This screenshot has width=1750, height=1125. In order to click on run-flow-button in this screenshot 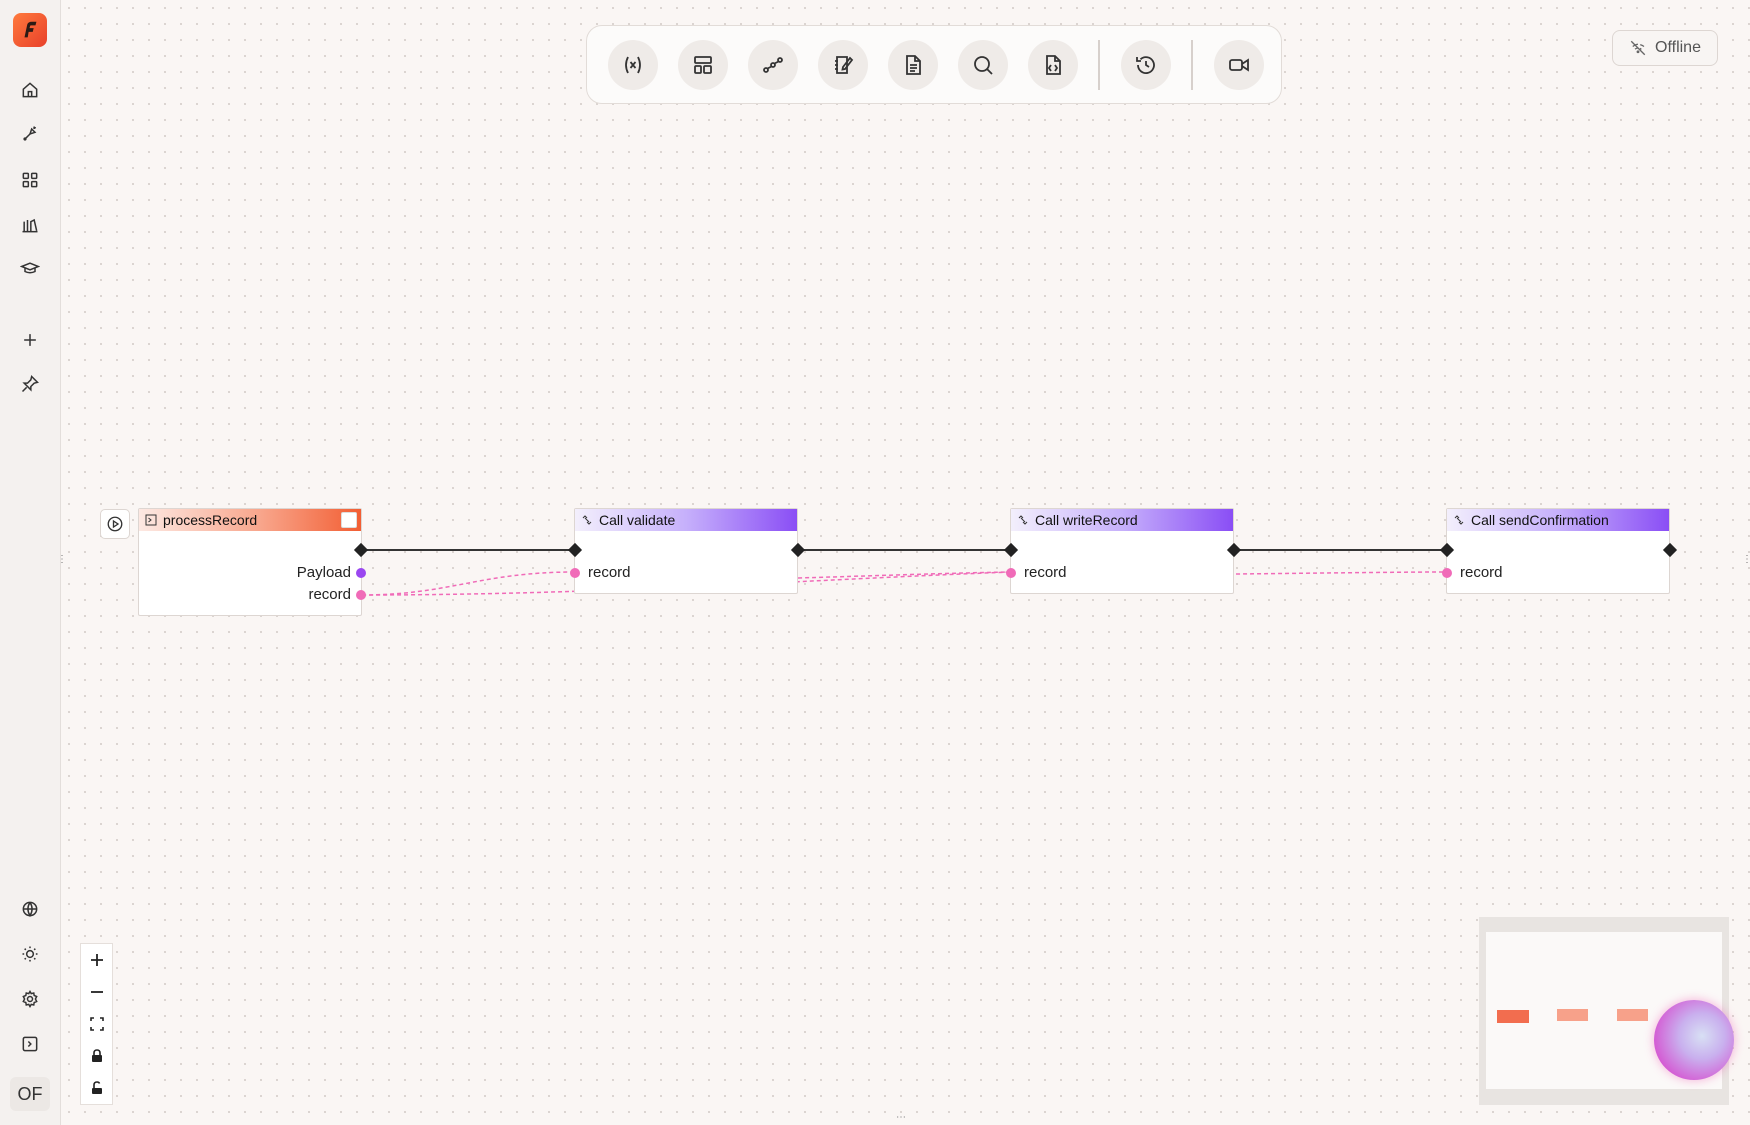, I will do `click(115, 524)`.